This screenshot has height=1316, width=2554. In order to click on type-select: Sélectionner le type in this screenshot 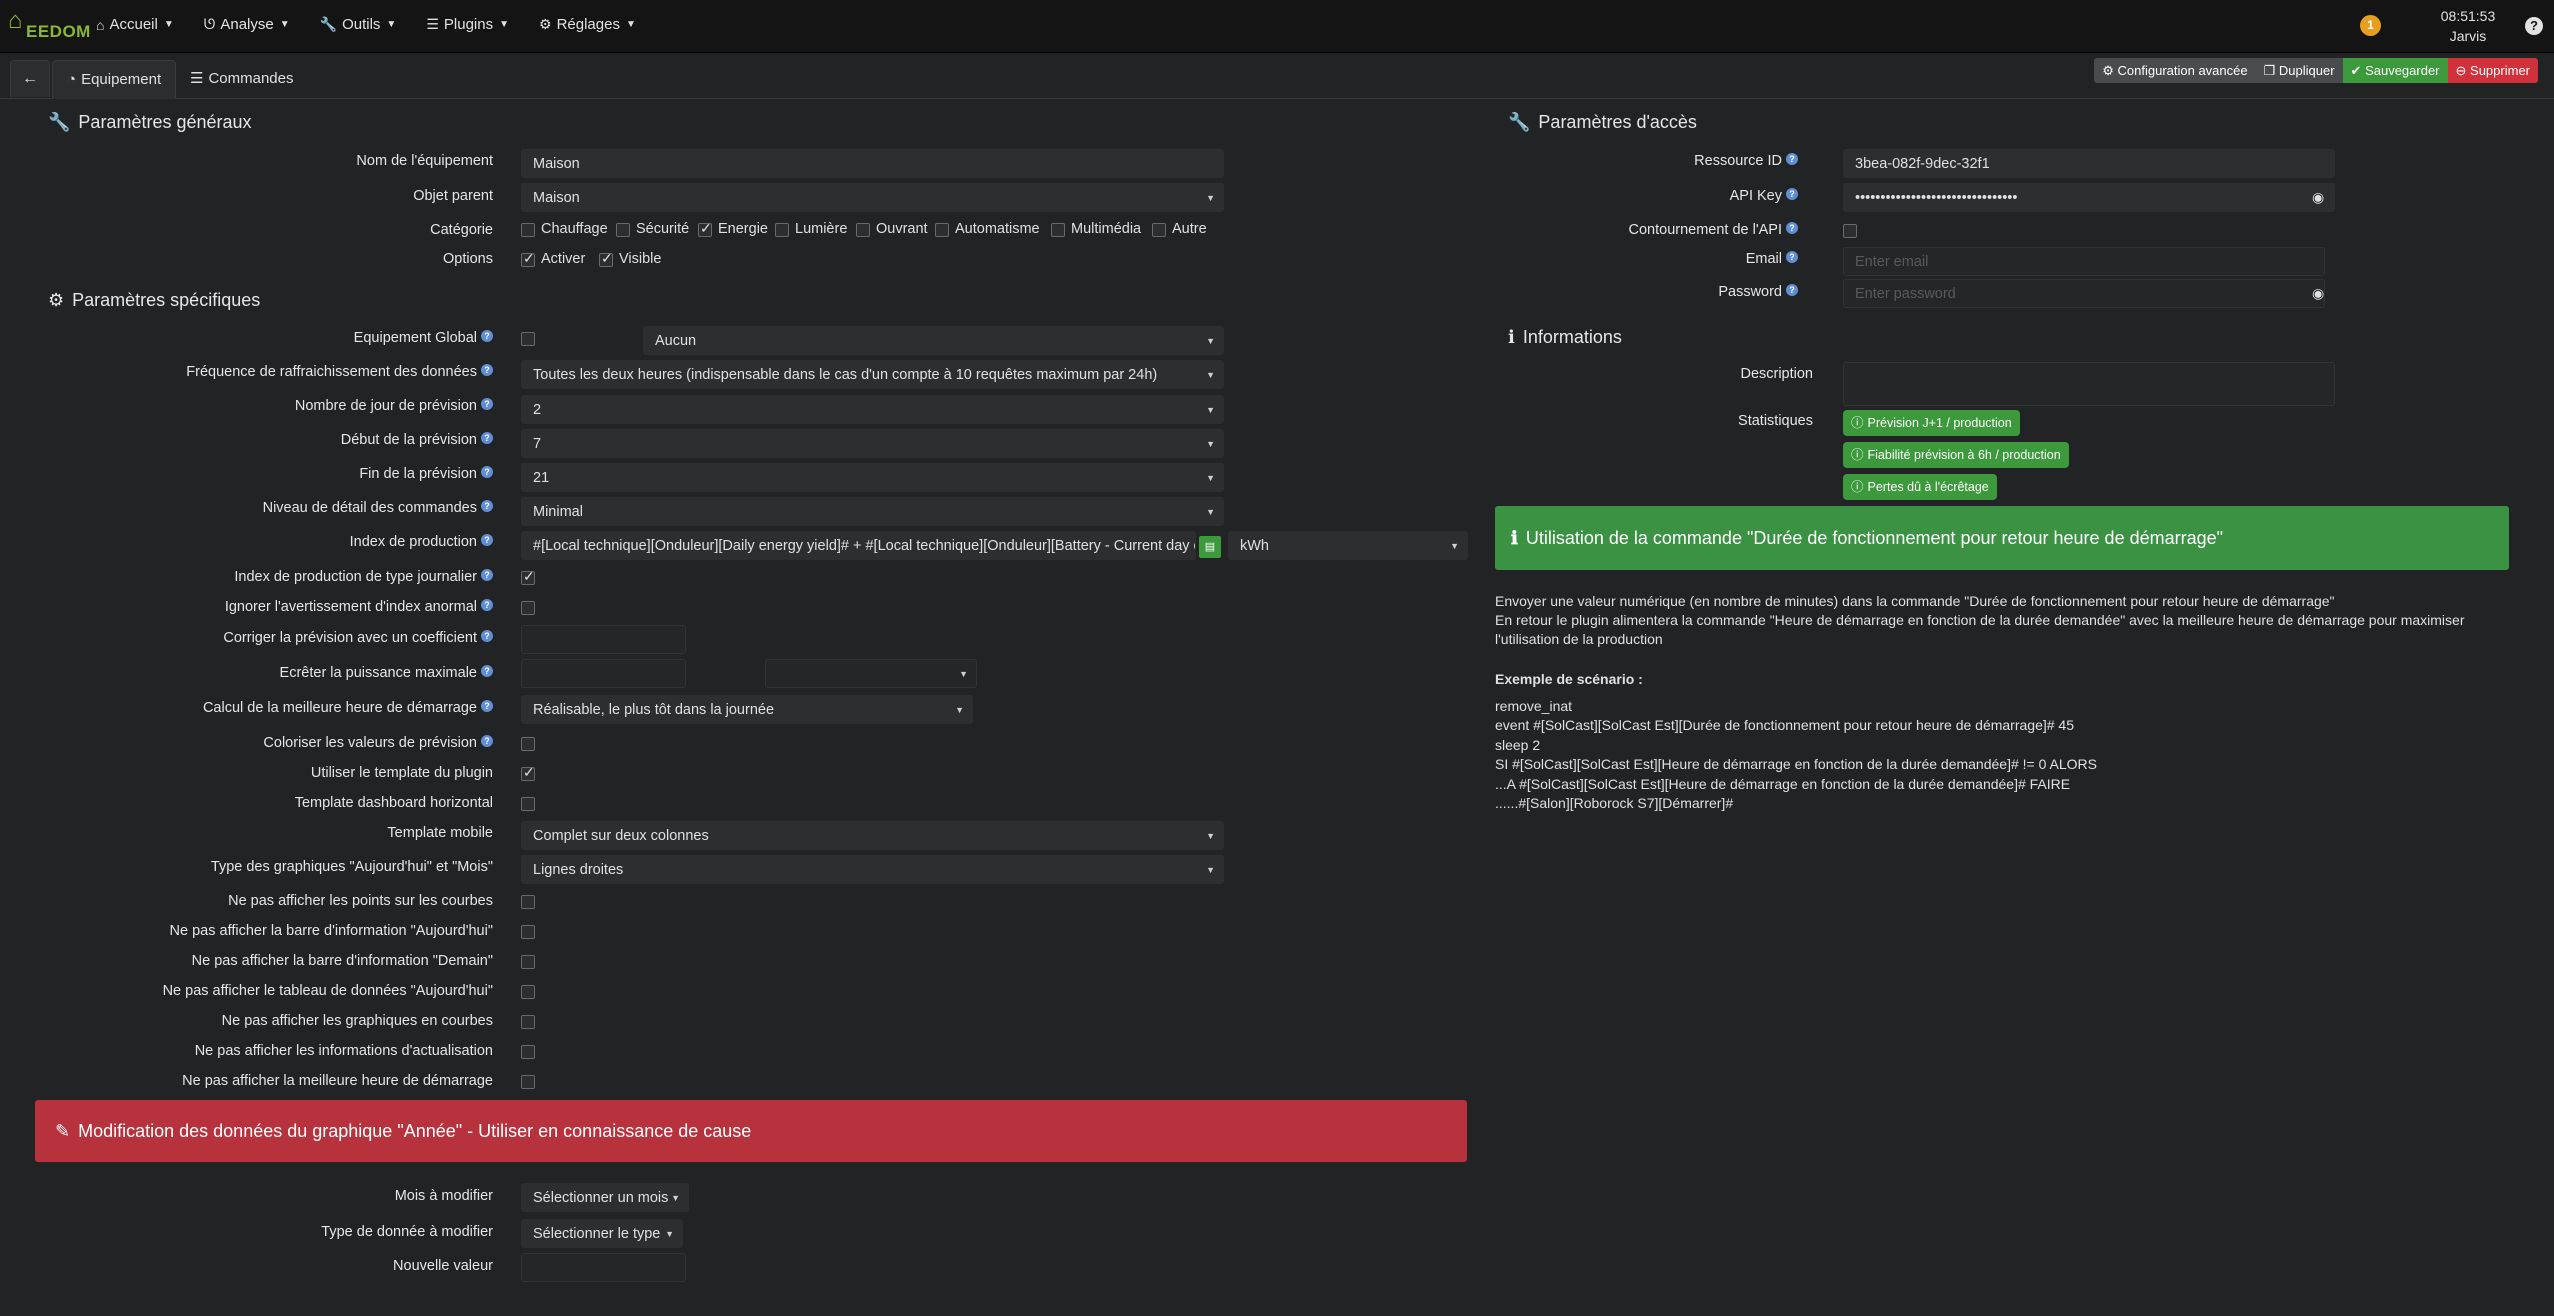, I will do `click(602, 1233)`.